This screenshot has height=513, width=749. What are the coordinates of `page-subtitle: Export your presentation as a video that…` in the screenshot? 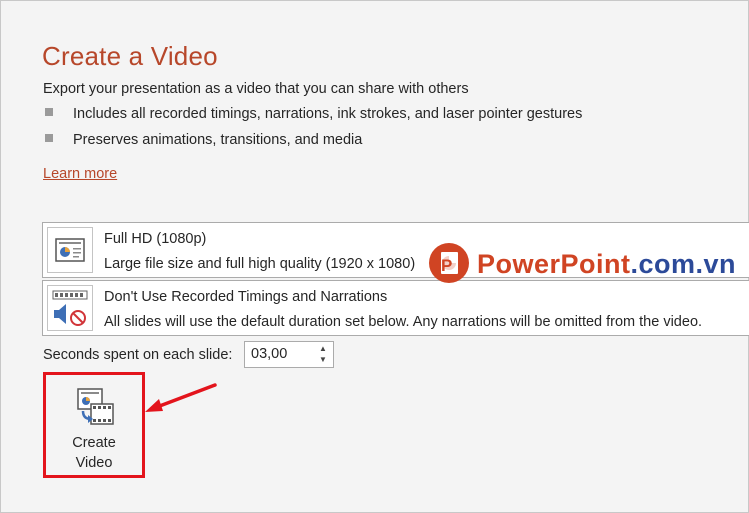 It's located at (256, 89).